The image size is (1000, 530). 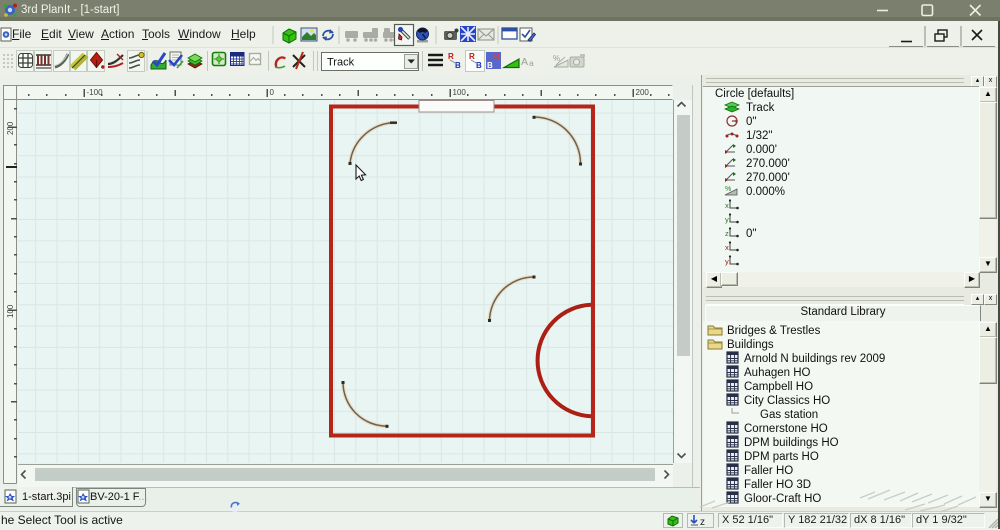 I want to click on svg-text: Bridges & Trestles, so click(x=774, y=331).